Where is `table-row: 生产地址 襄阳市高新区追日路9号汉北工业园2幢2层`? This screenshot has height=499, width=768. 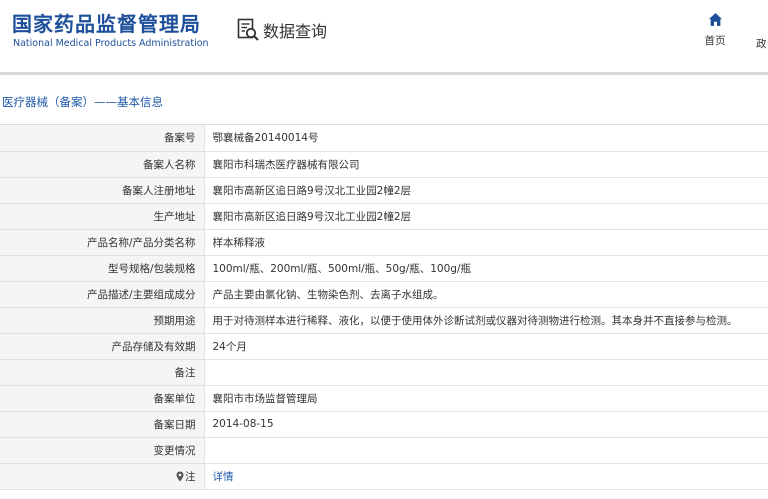 table-row: 生产地址 襄阳市高新区追日路9号汉北工业园2幢2层 is located at coordinates (384, 216).